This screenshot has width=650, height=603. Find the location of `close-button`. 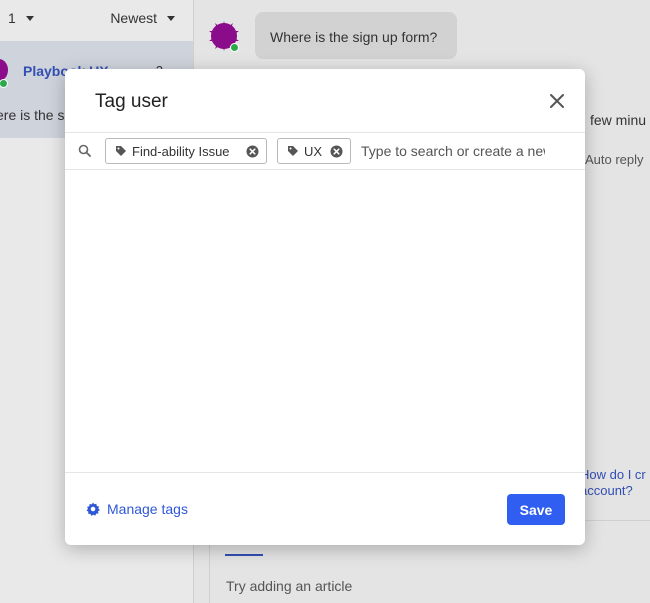

close-button is located at coordinates (557, 101).